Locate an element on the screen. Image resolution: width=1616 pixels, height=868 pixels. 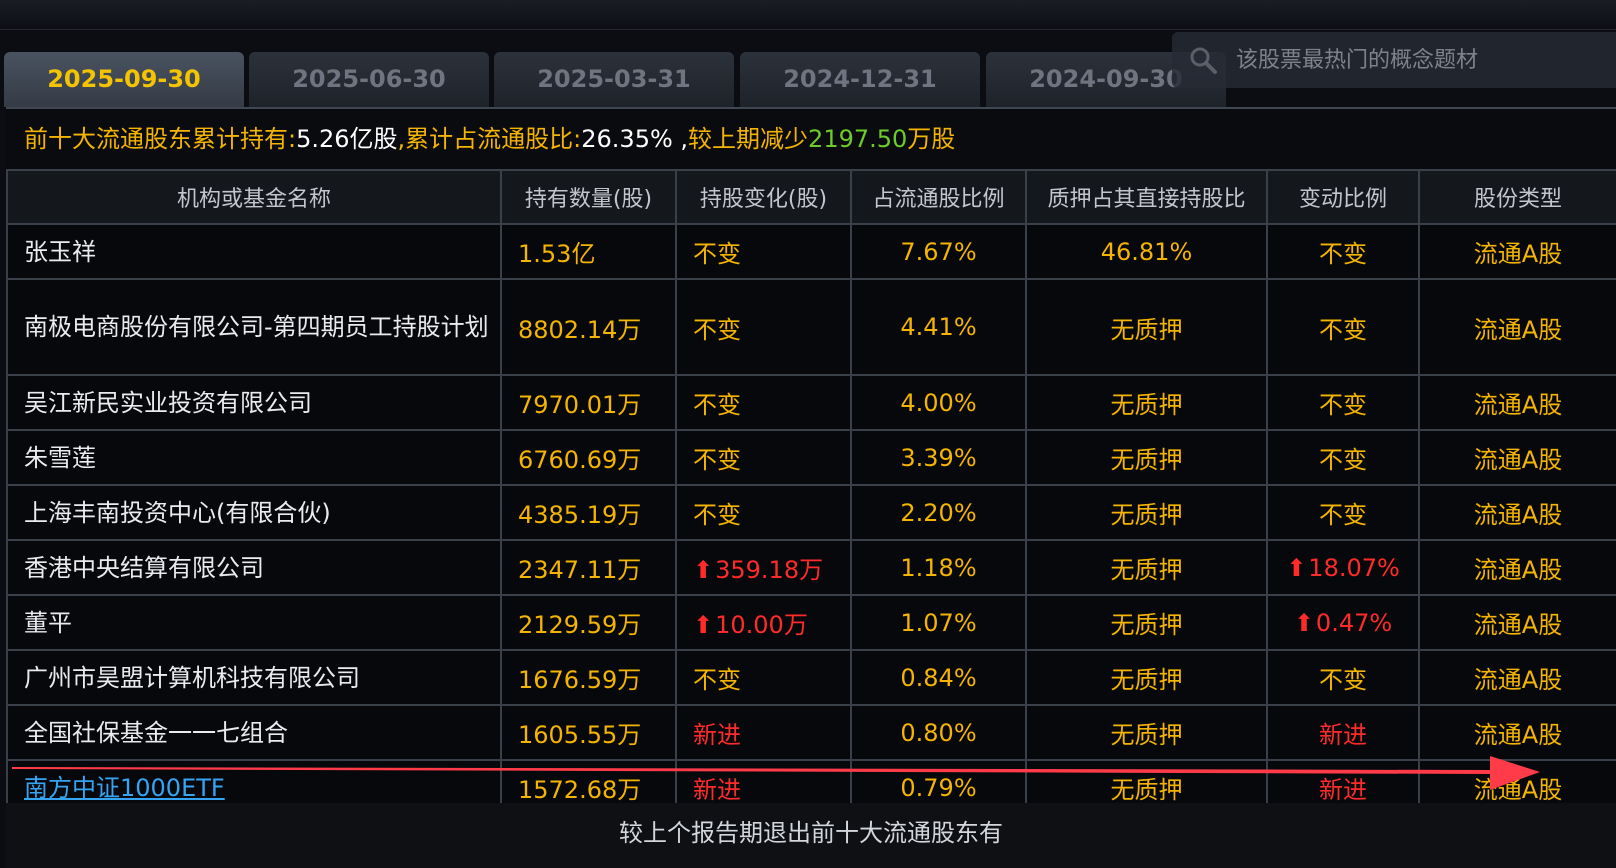
exited-holders-note: 较上个报告期退出前十大流通股东有 is located at coordinates (811, 835).